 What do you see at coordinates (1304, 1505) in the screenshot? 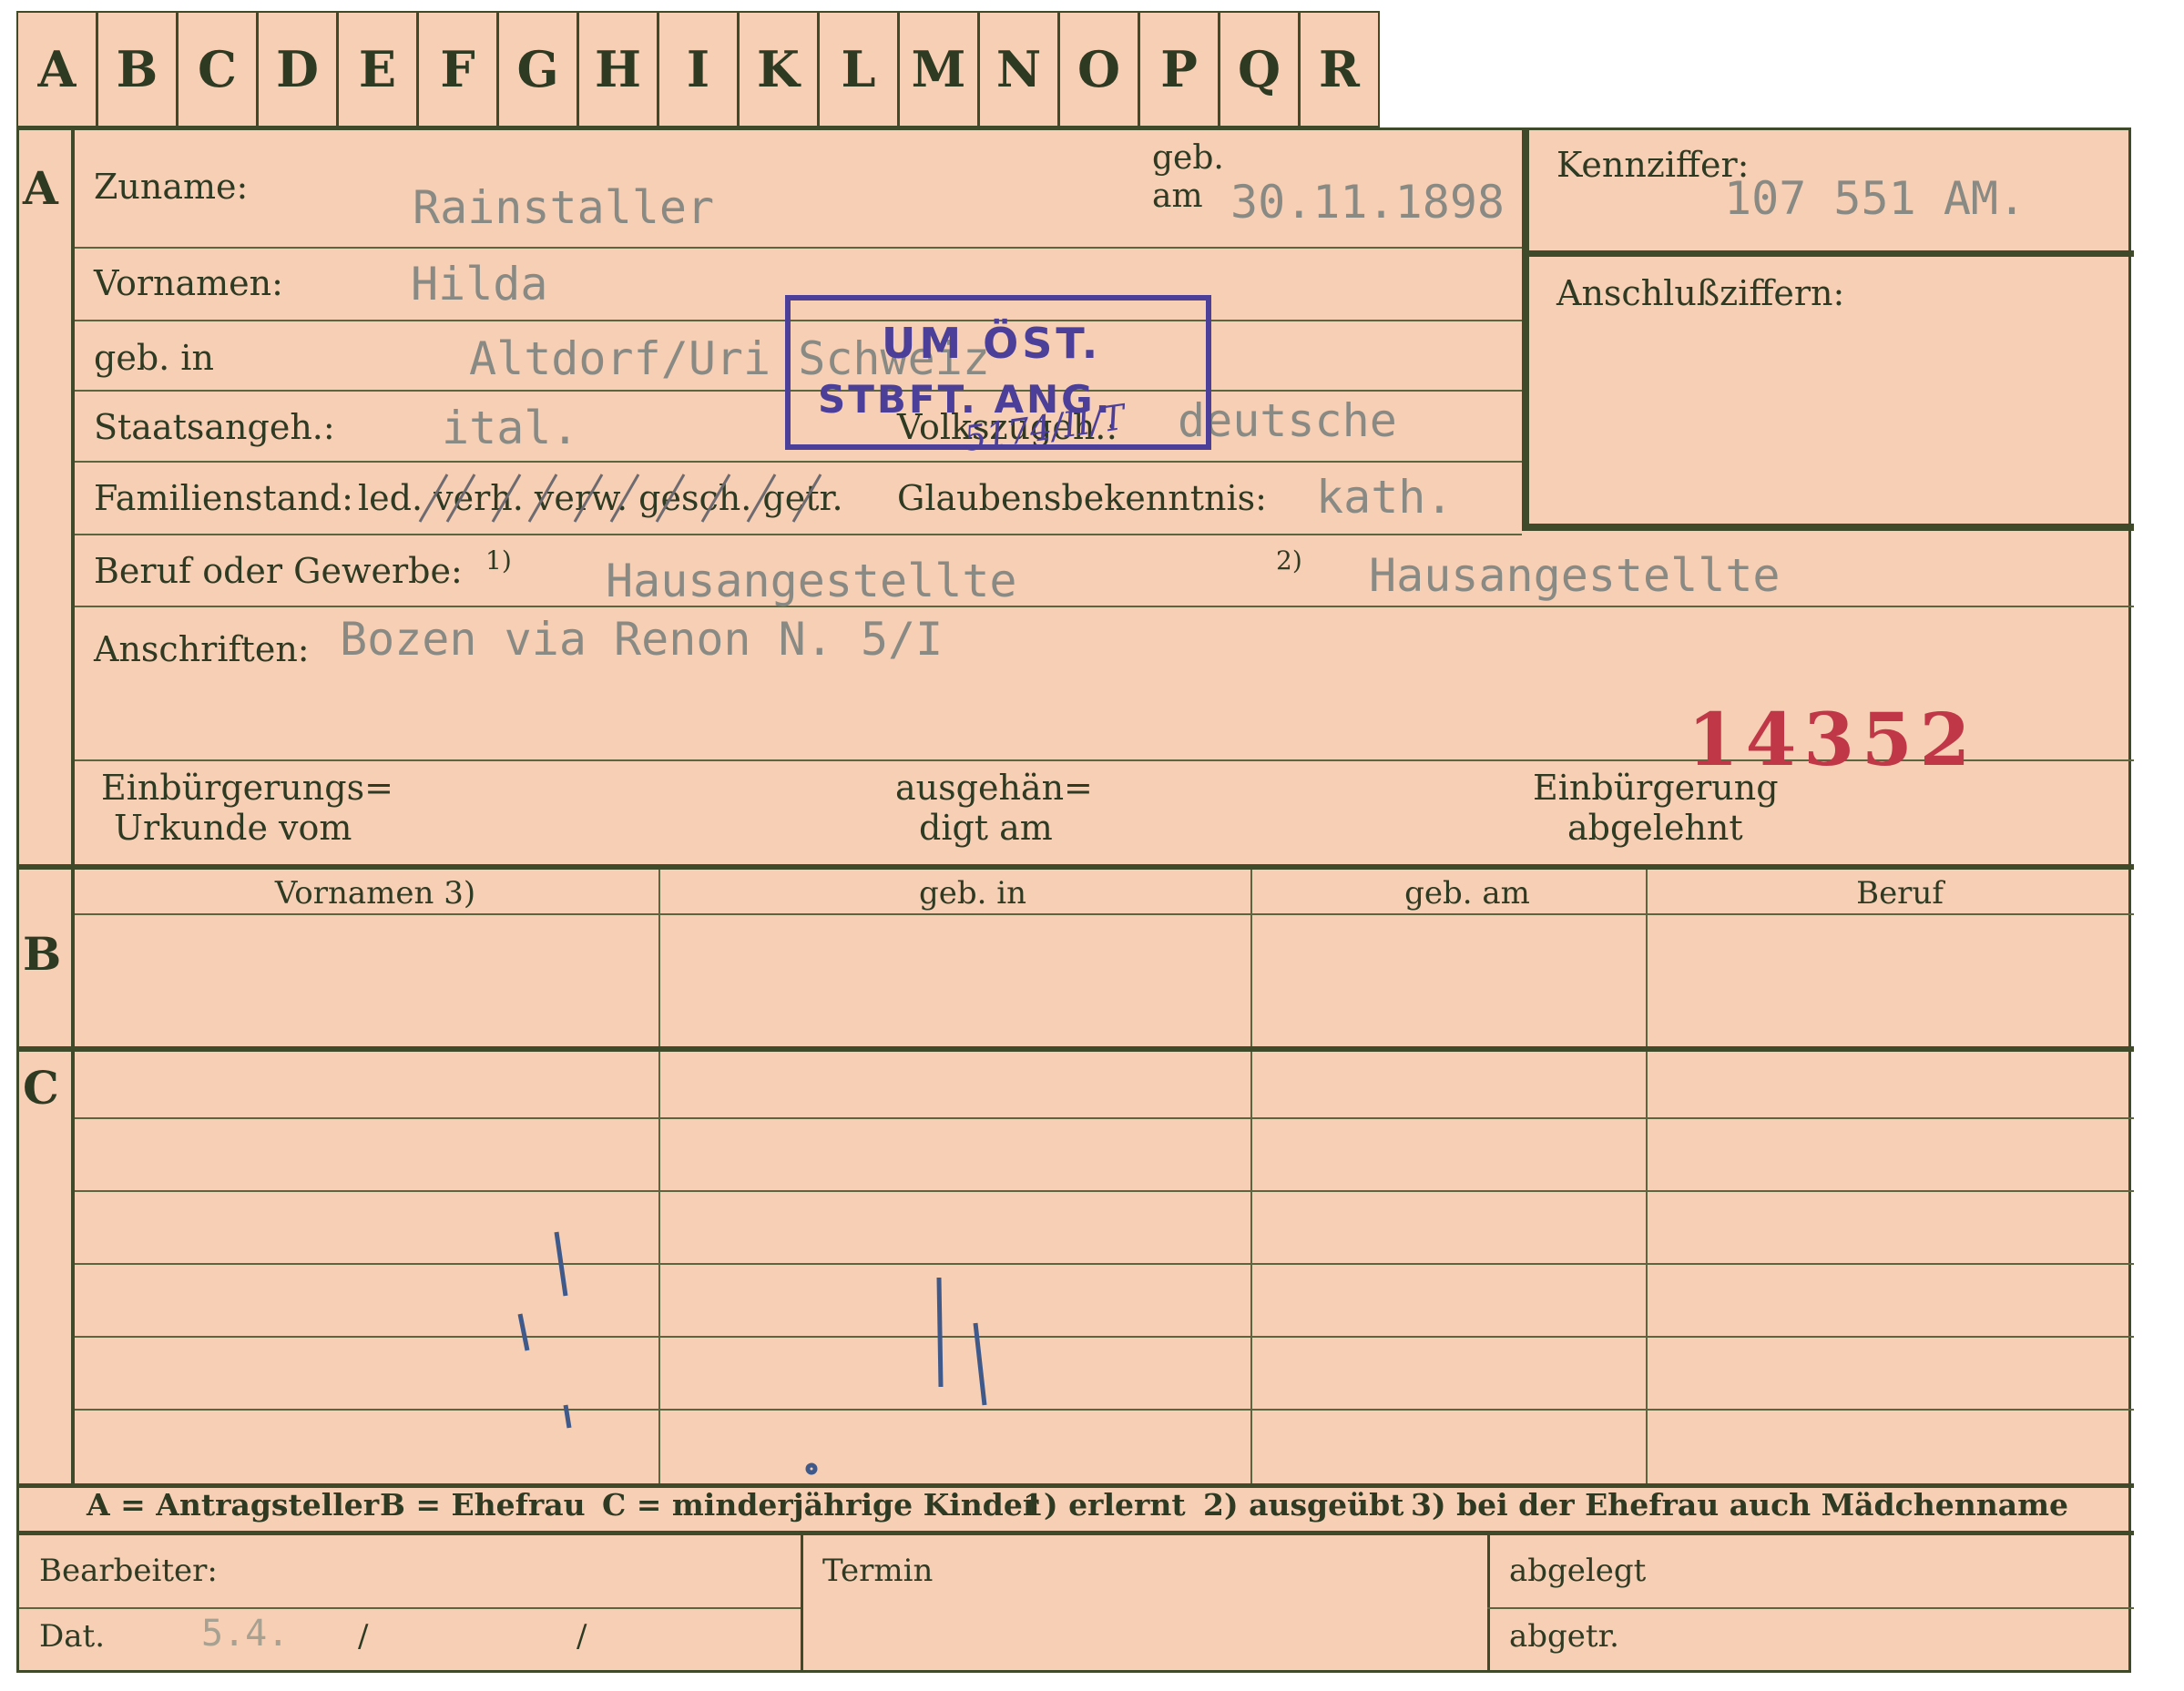
I see `legend-note2: 2) ausgeübt` at bounding box center [1304, 1505].